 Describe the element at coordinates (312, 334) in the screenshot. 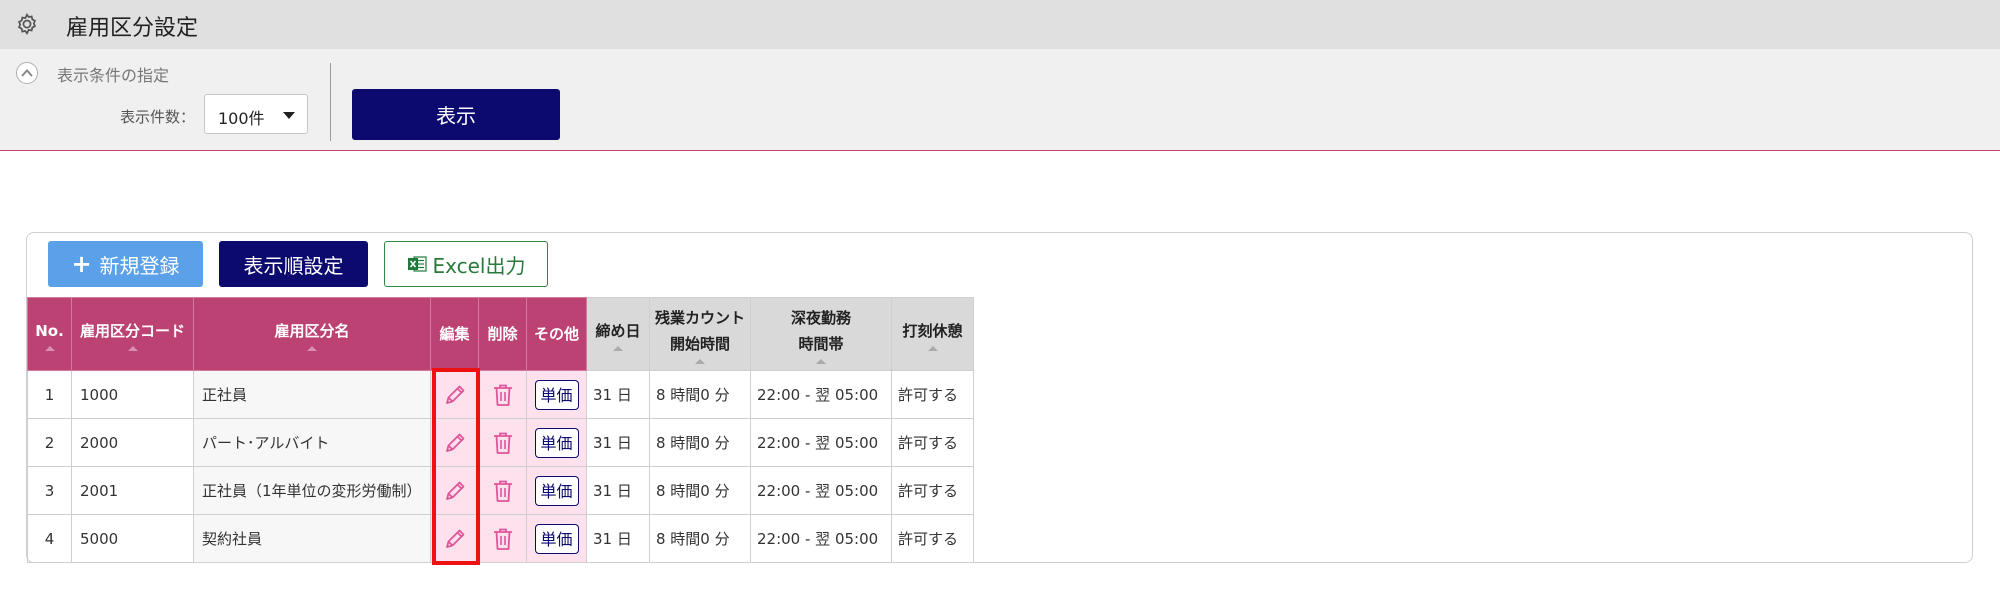

I see `col-header-name: 雇用区分名` at that location.